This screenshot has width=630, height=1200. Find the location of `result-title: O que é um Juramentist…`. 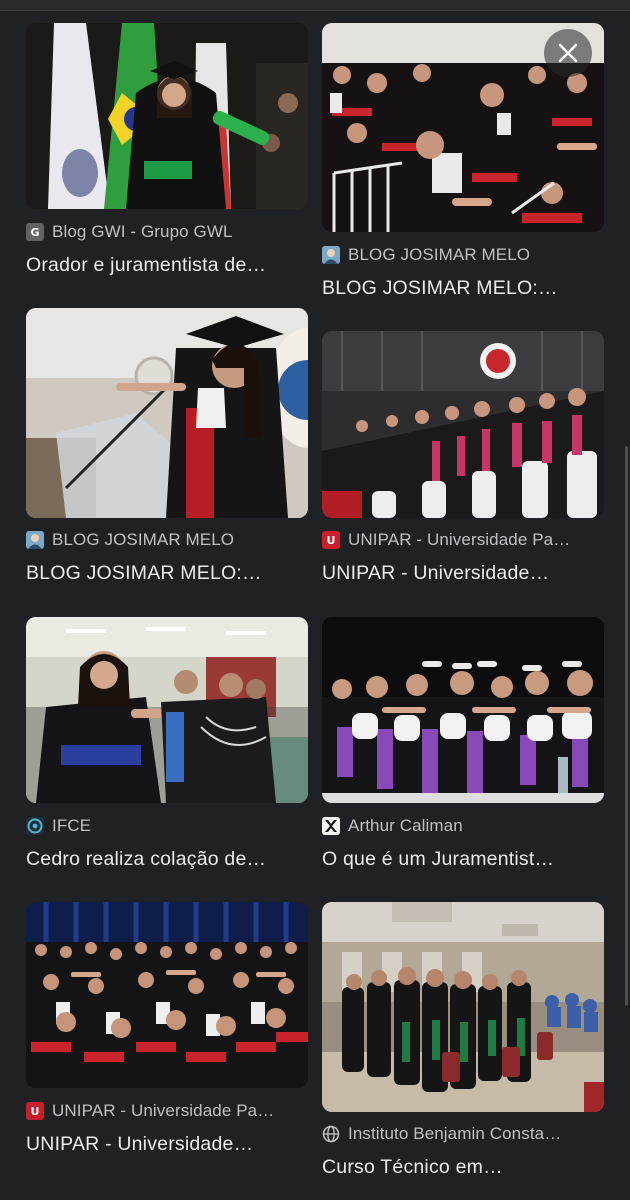

result-title: O que é um Juramentist… is located at coordinates (463, 859).